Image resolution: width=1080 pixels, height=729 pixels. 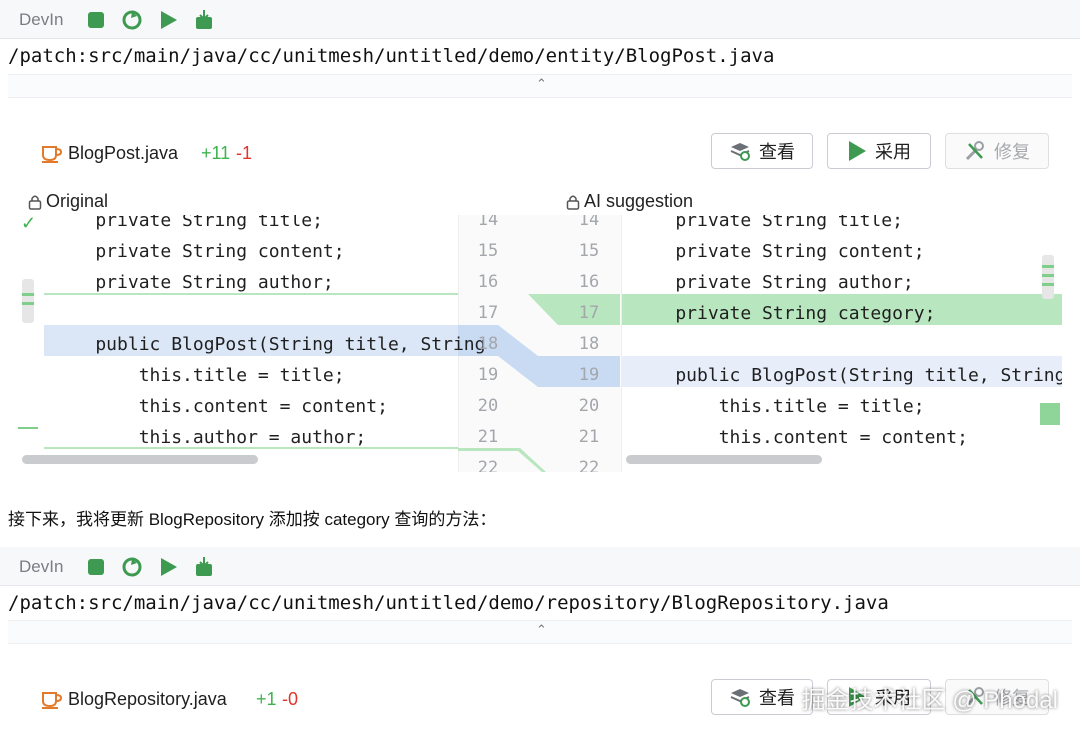 I want to click on suggested-line-number: 22, so click(x=589, y=465).